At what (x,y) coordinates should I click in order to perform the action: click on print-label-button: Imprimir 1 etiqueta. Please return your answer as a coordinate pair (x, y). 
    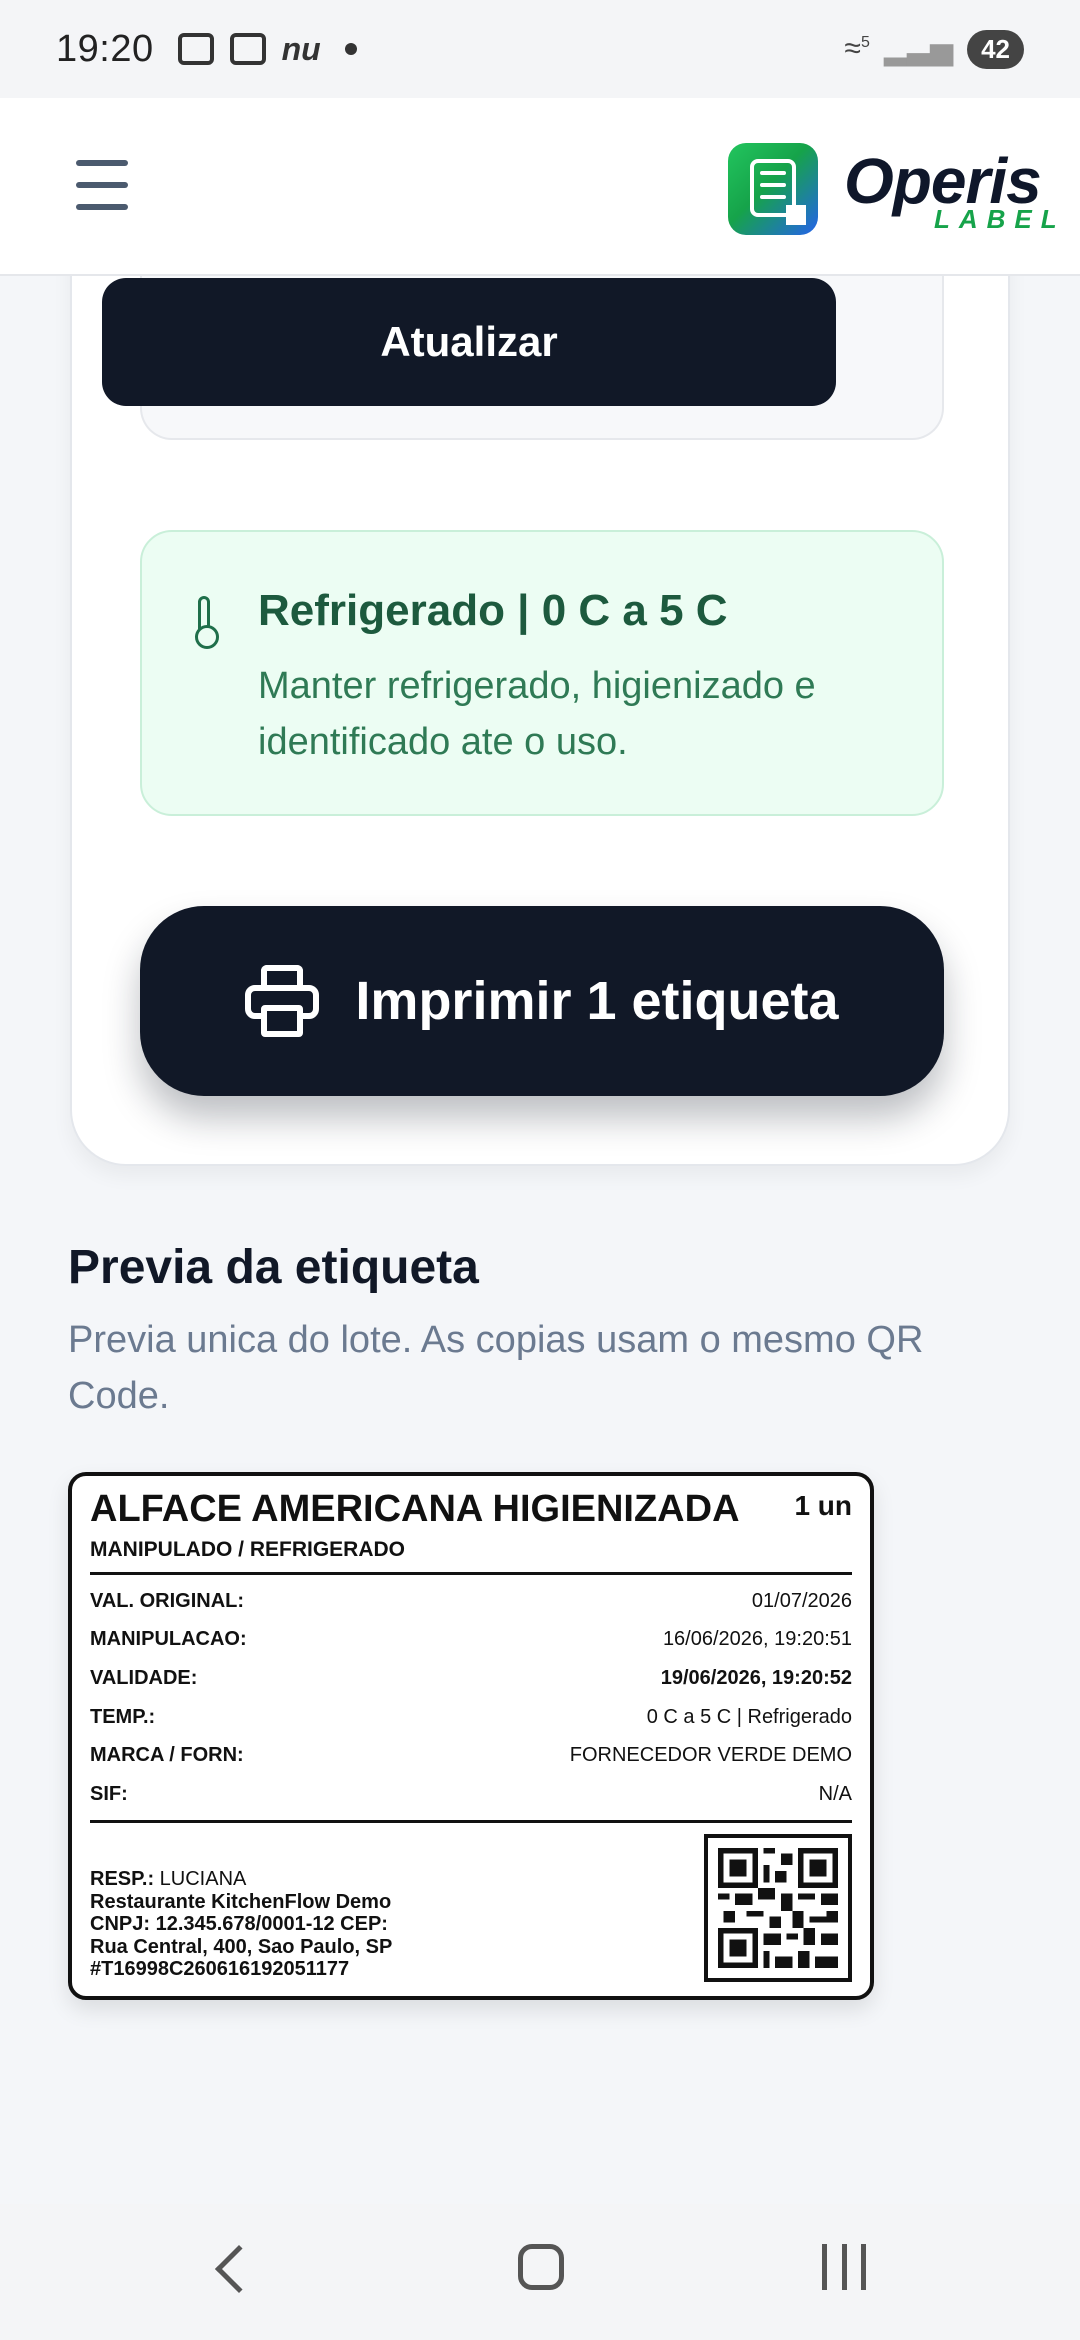
    Looking at the image, I should click on (542, 1001).